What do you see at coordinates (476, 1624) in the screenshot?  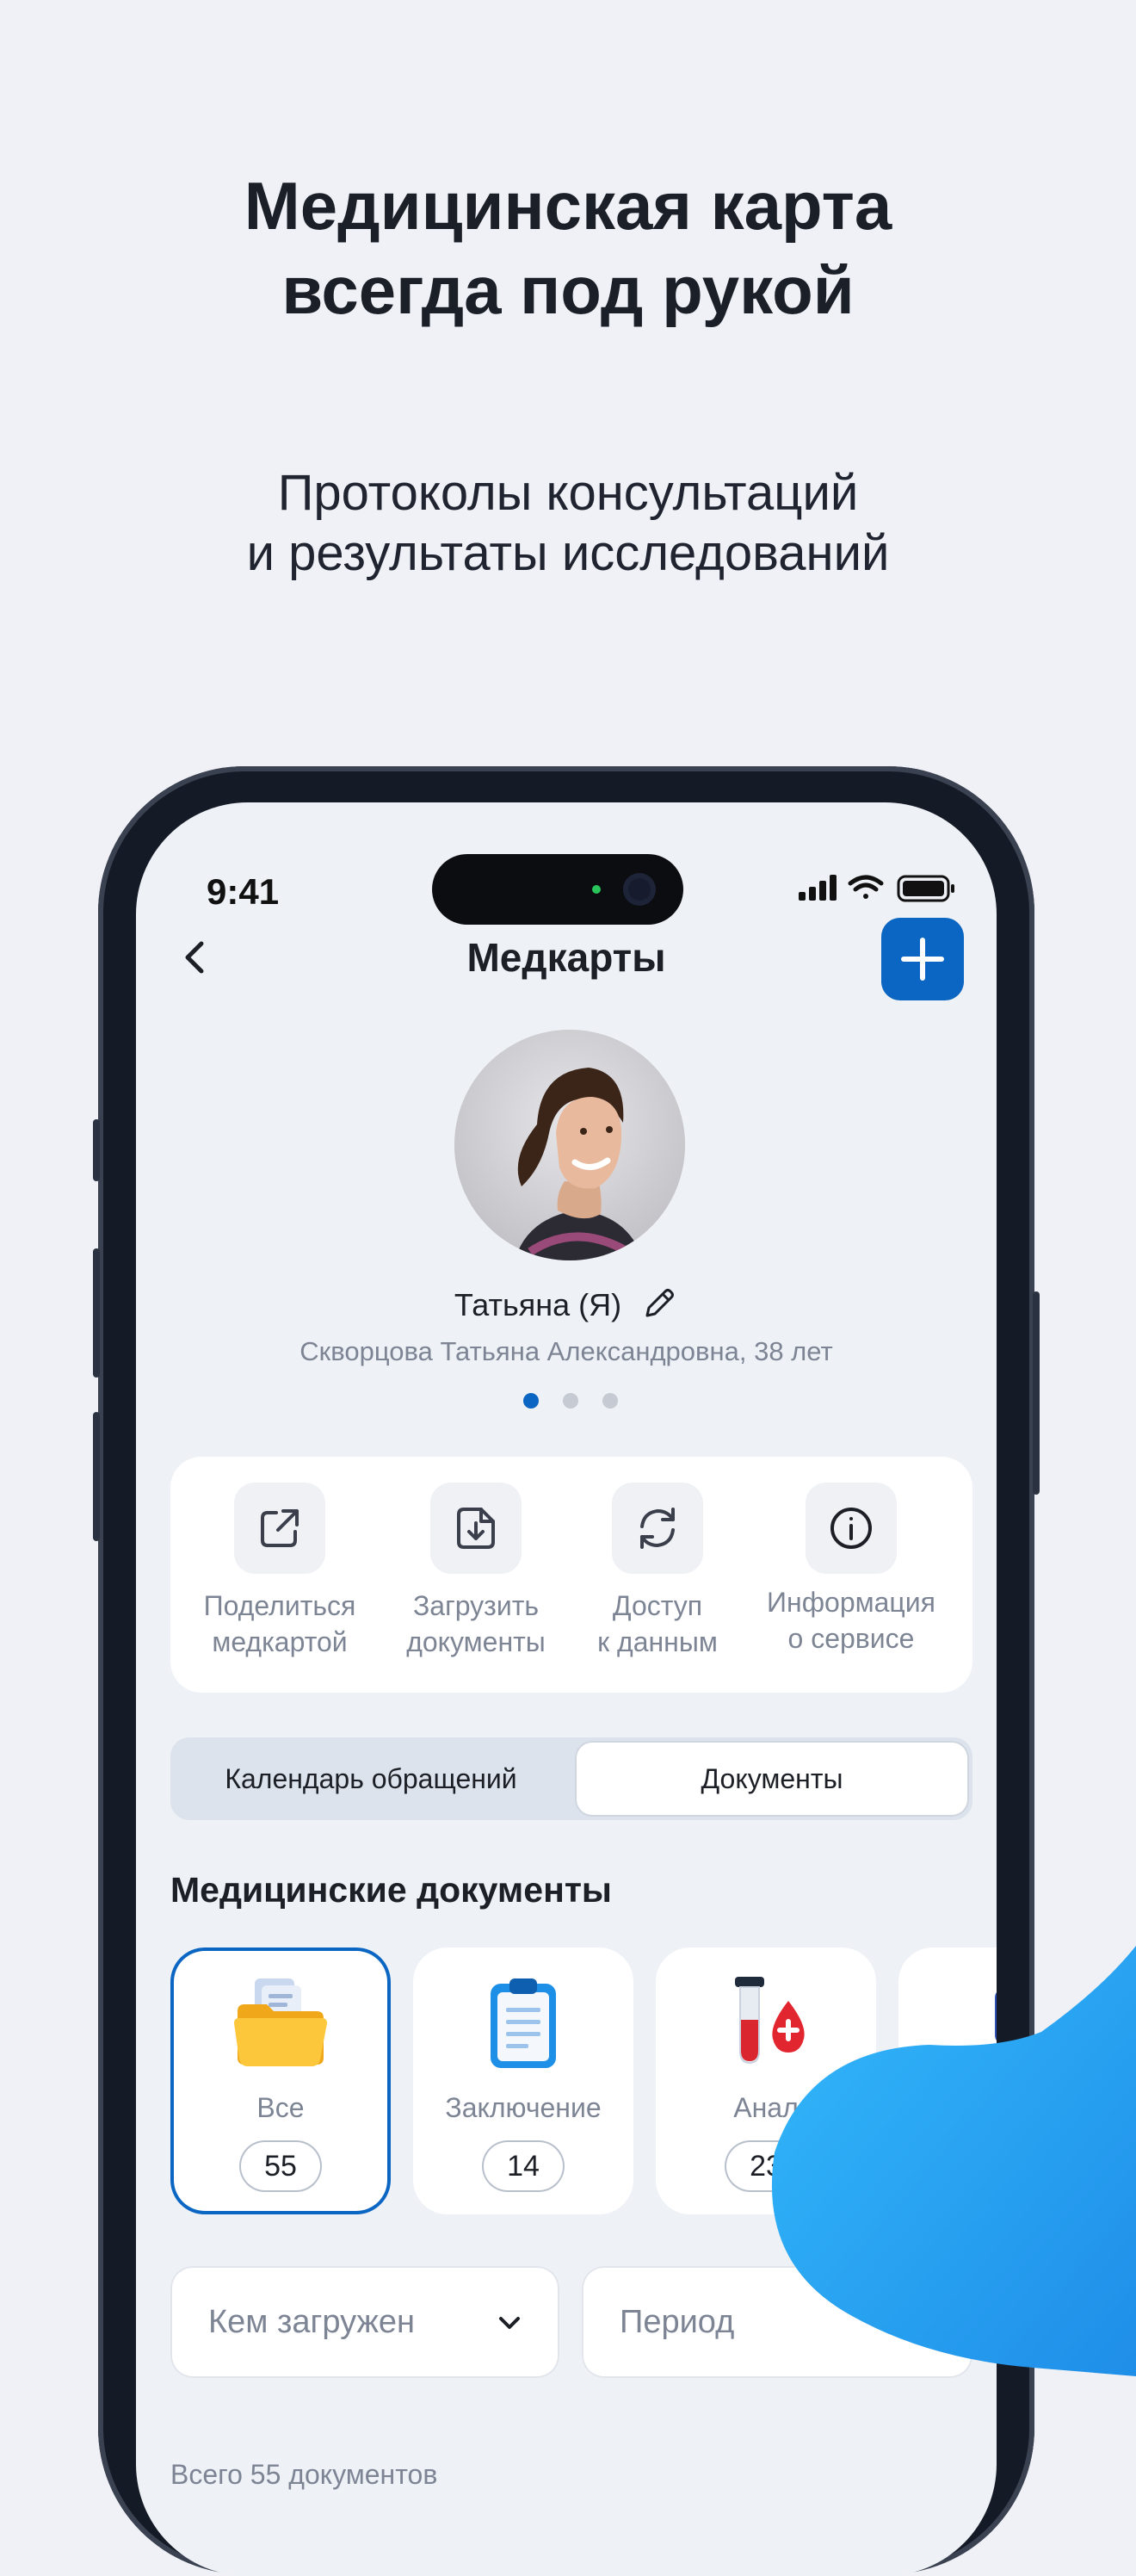 I see `upload-documents-label: Загрузить документы` at bounding box center [476, 1624].